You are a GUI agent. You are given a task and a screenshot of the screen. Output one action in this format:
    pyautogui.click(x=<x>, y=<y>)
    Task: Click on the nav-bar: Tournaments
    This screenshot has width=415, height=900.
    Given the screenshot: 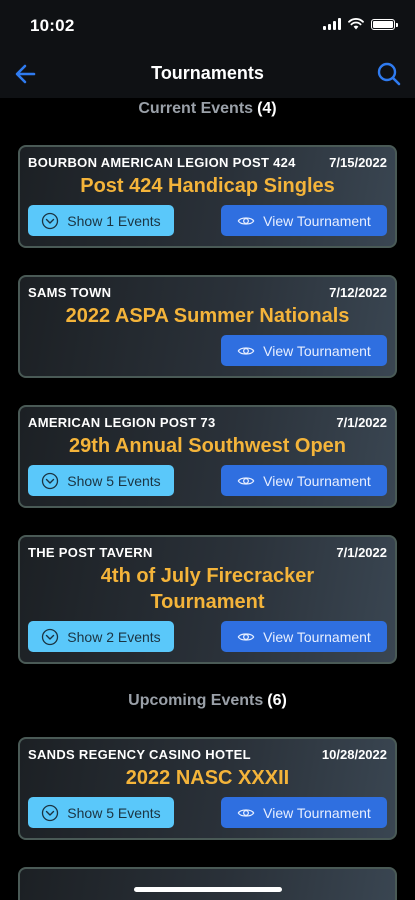 What is the action you would take?
    pyautogui.click(x=207, y=74)
    